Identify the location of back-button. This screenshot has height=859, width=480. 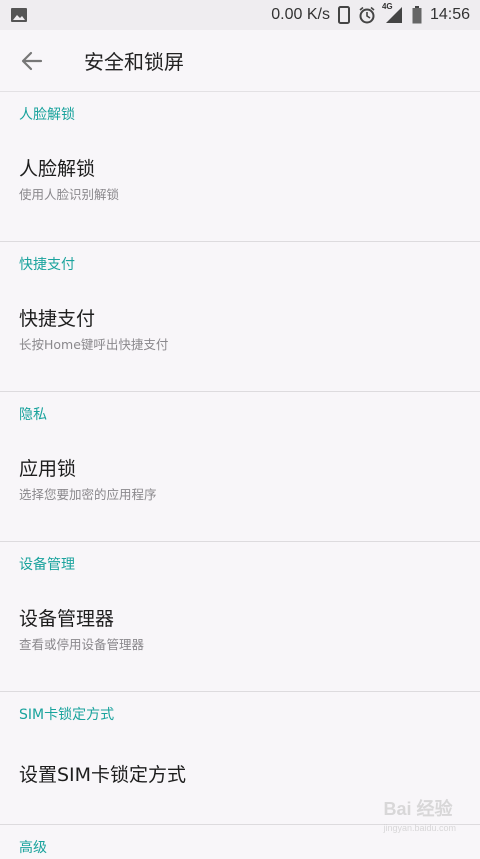
(32, 61).